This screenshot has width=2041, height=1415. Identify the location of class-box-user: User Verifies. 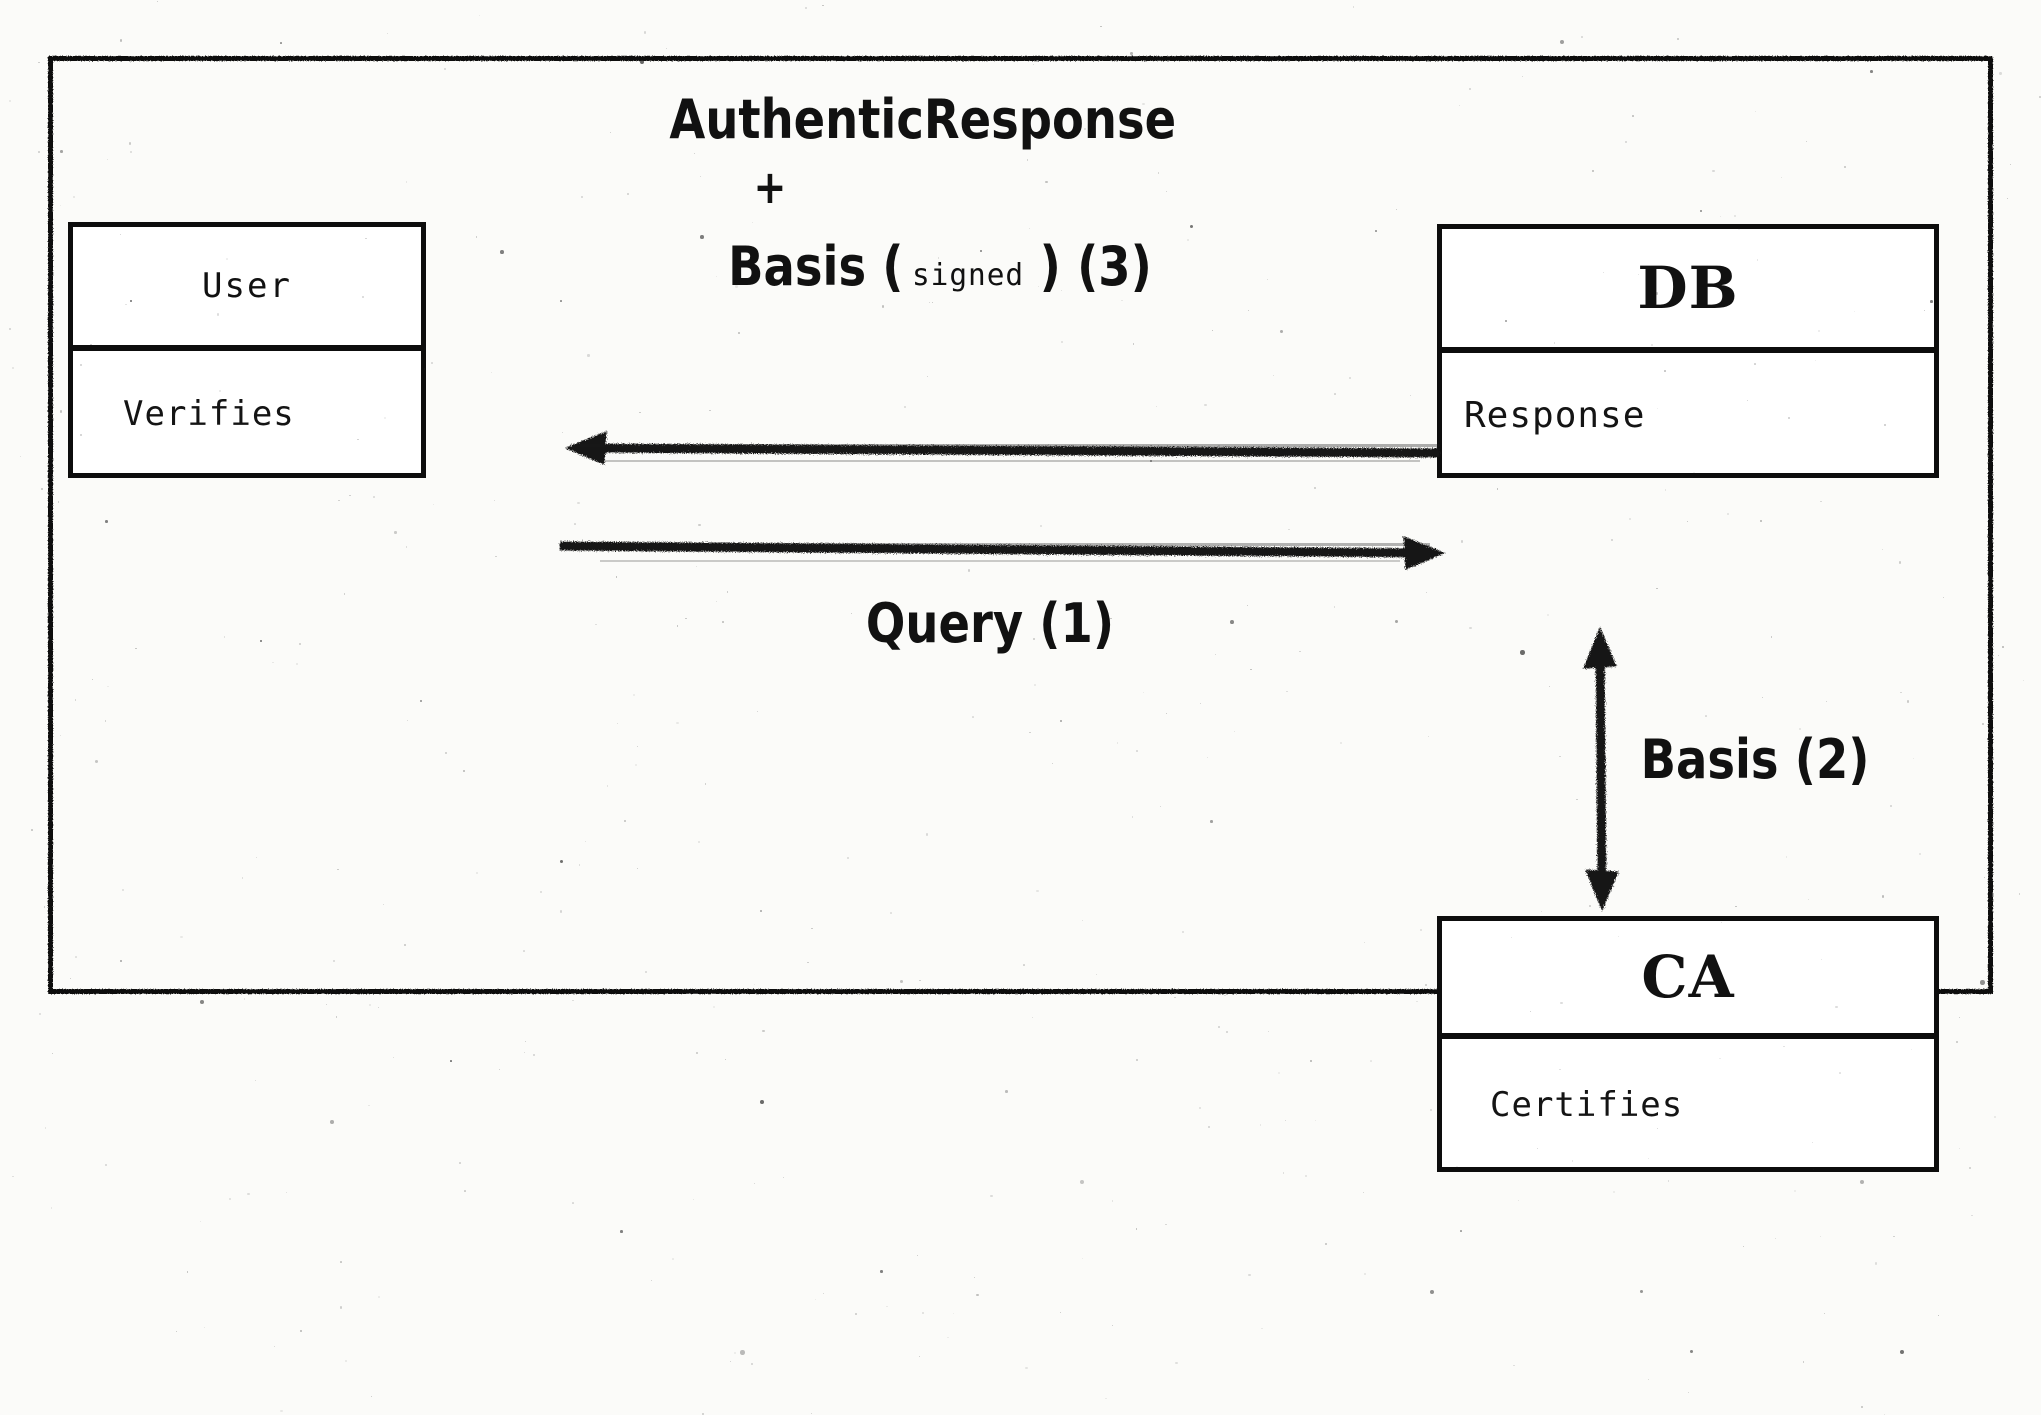
(247, 350).